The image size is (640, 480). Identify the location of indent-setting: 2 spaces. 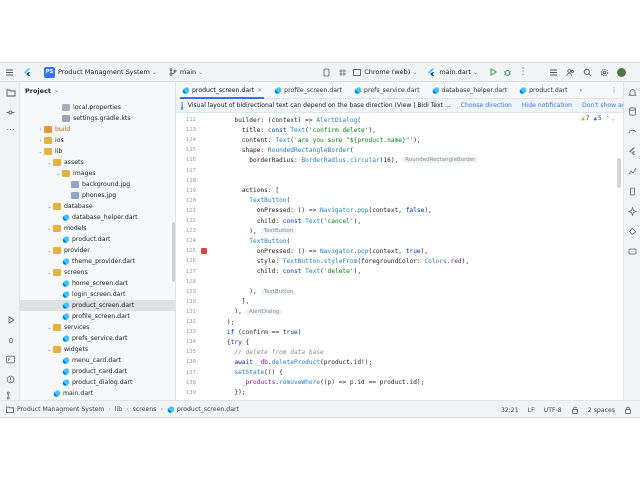
(601, 410).